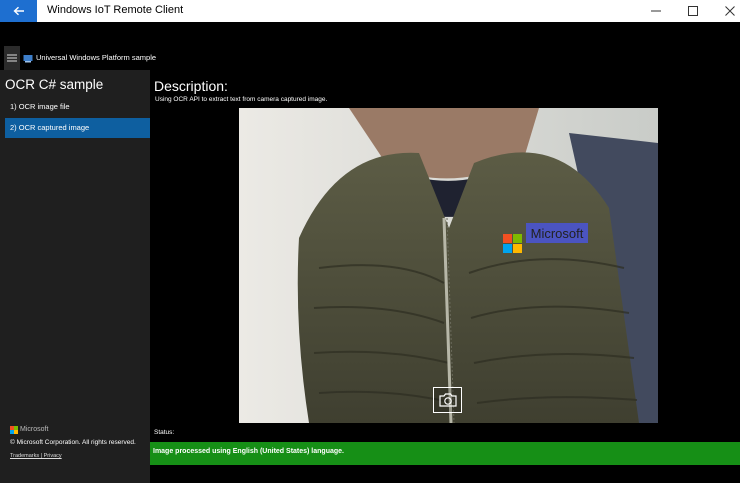 Image resolution: width=740 pixels, height=483 pixels. I want to click on capture-button, so click(447, 400).